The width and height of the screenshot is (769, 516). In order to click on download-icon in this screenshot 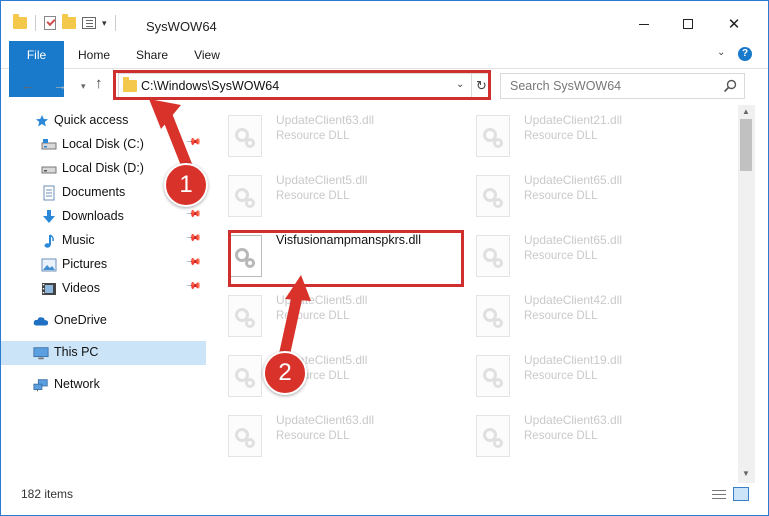, I will do `click(49, 217)`.